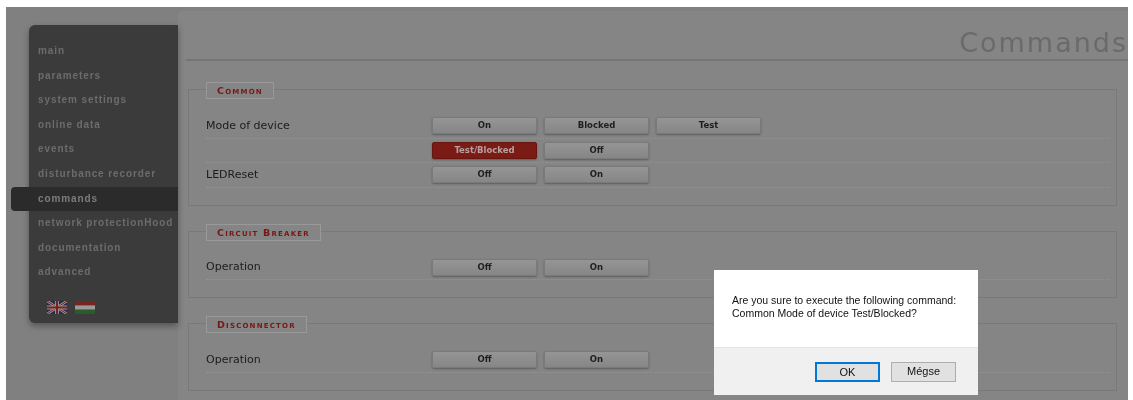 The width and height of the screenshot is (1133, 400). What do you see at coordinates (484, 150) in the screenshot?
I see `command-button: Test/Blocked` at bounding box center [484, 150].